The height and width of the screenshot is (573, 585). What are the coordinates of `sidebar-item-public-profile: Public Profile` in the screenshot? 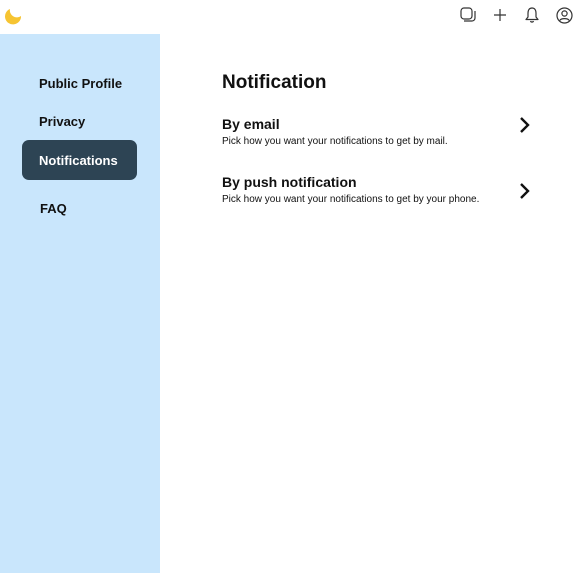 It's located at (79, 83).